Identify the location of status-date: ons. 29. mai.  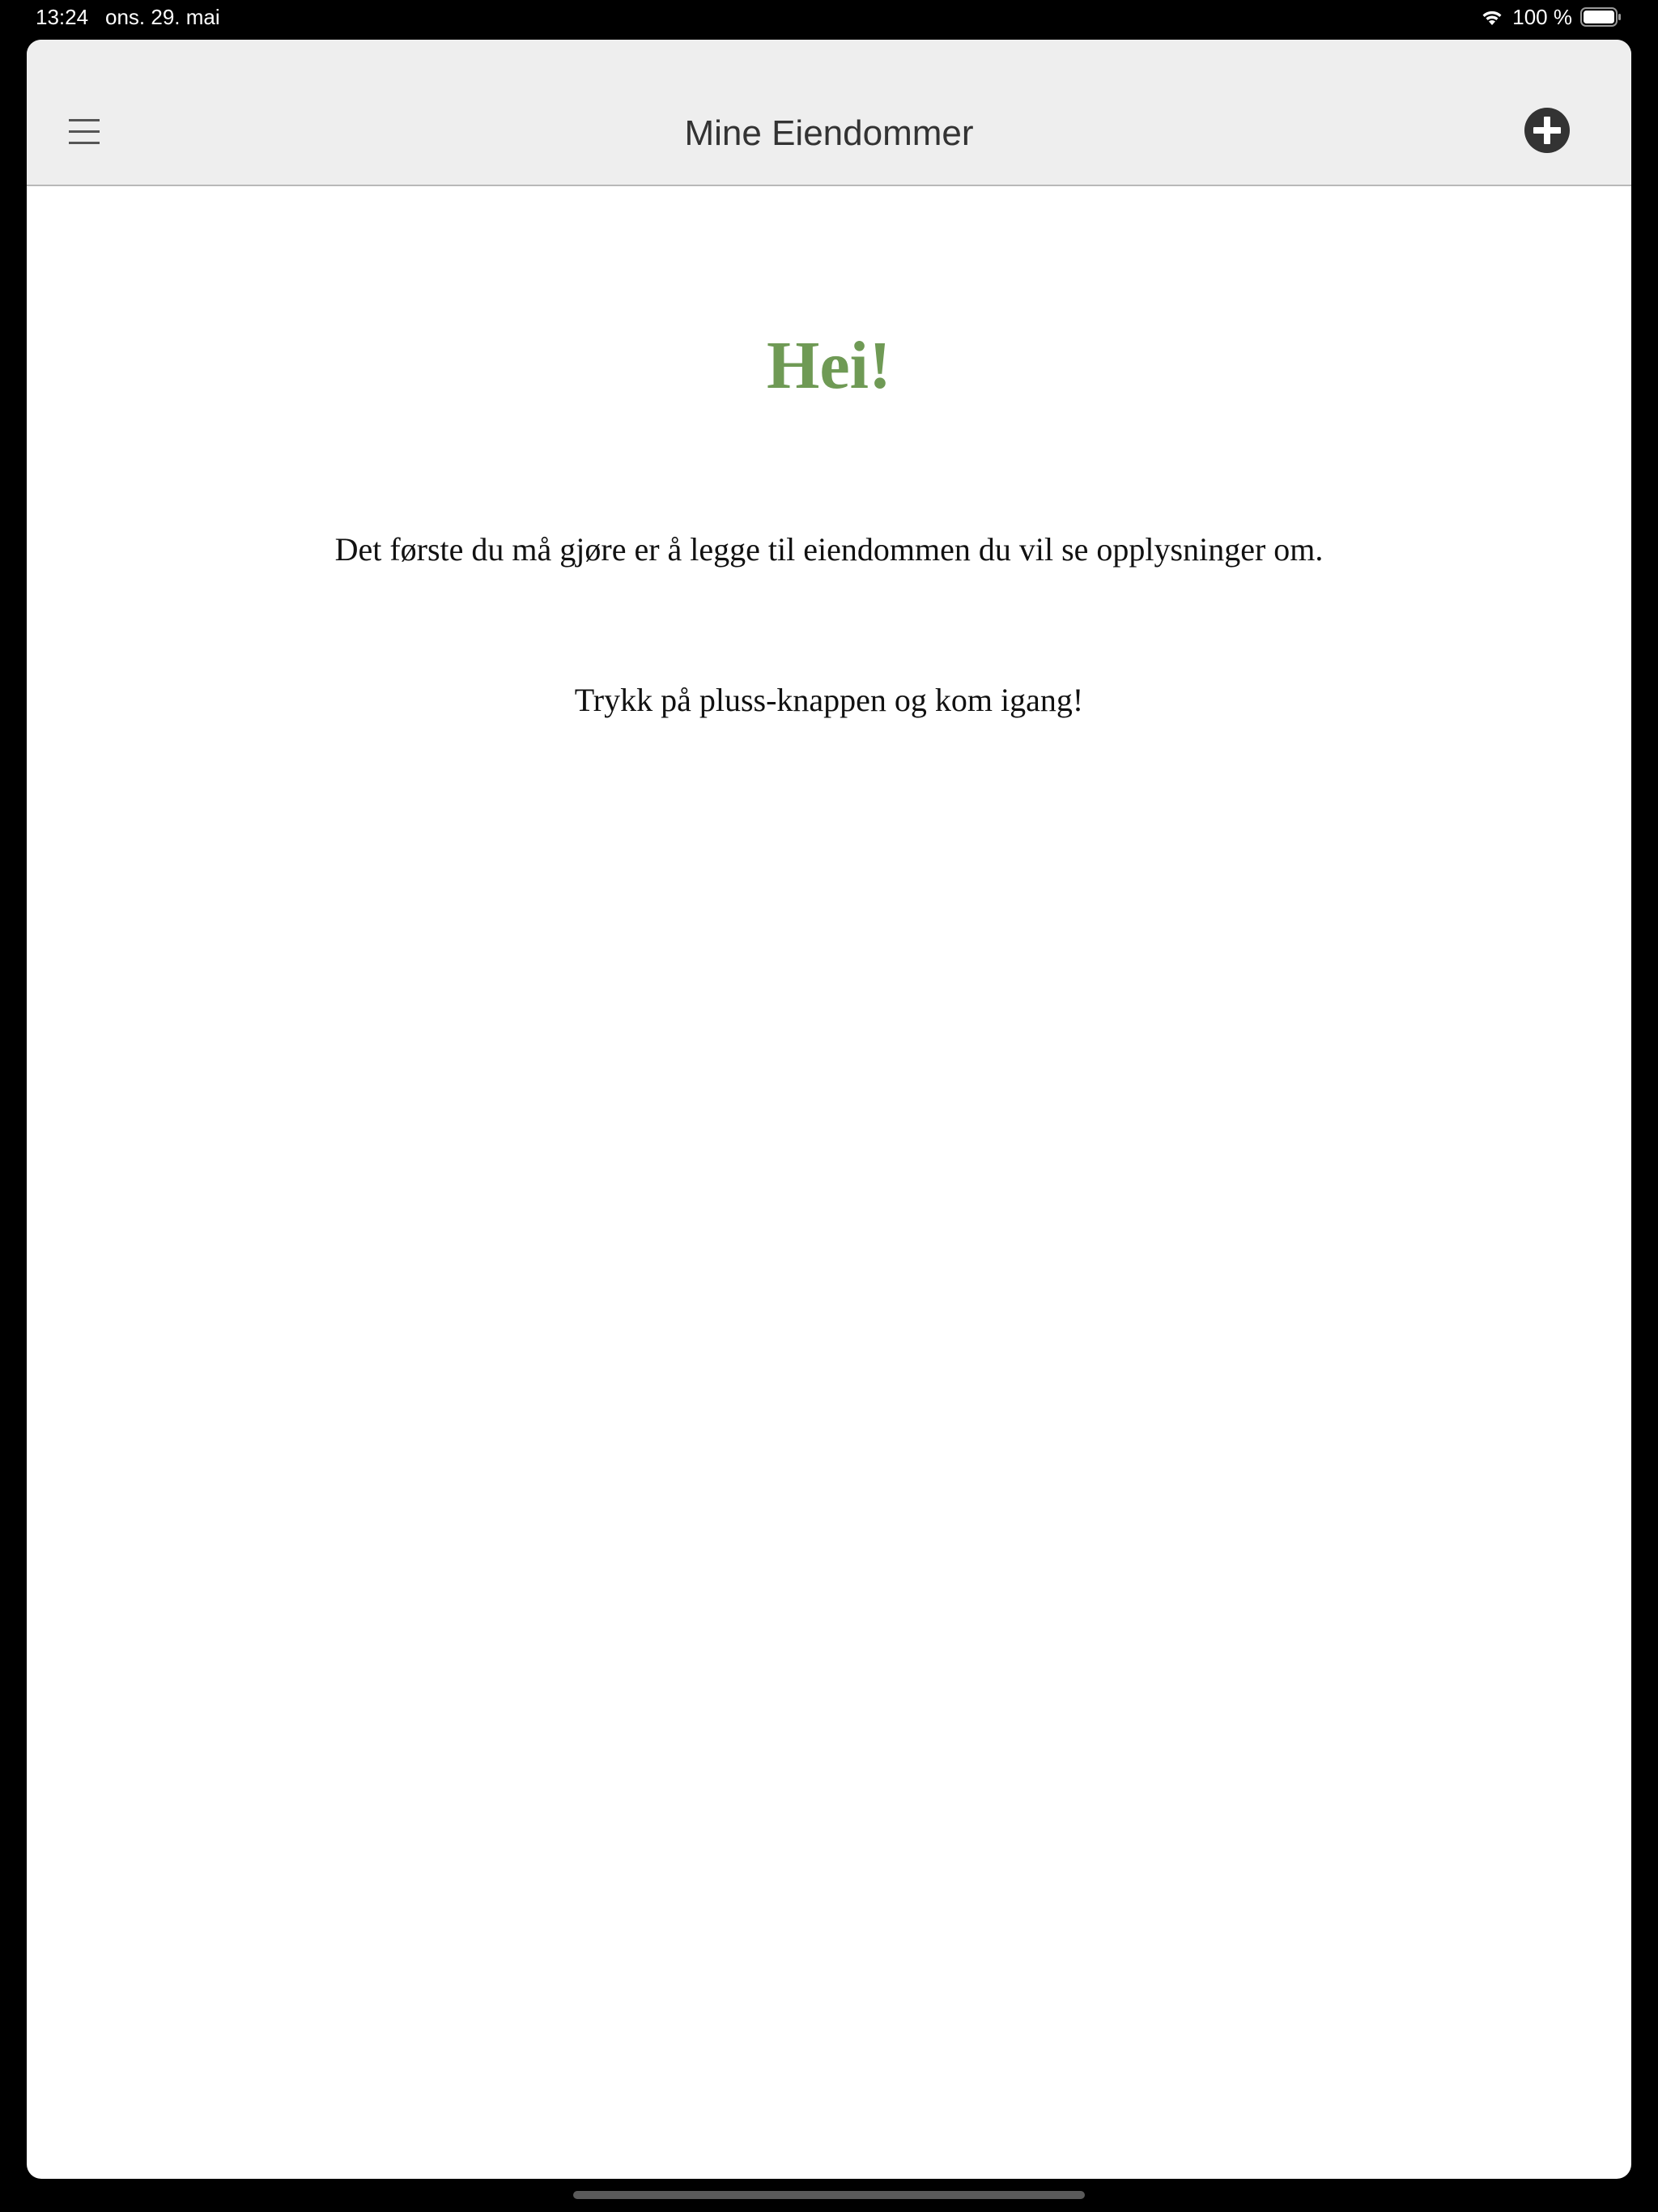
(162, 17).